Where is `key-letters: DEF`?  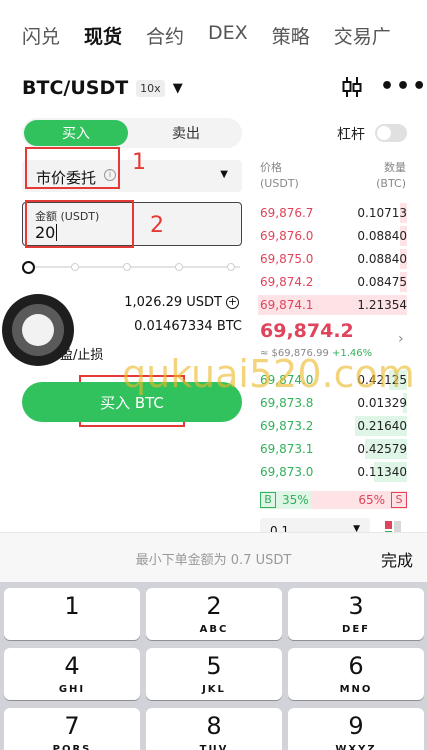 key-letters: DEF is located at coordinates (356, 629).